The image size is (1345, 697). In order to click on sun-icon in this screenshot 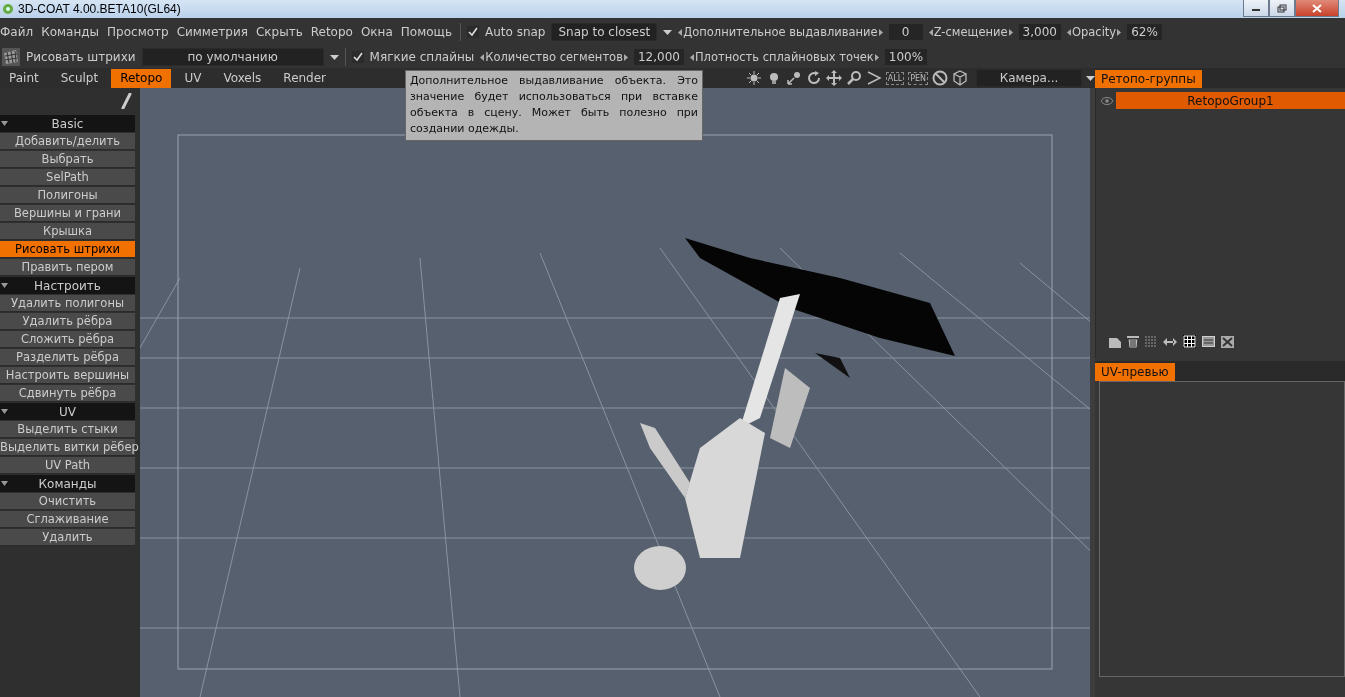, I will do `click(753, 78)`.